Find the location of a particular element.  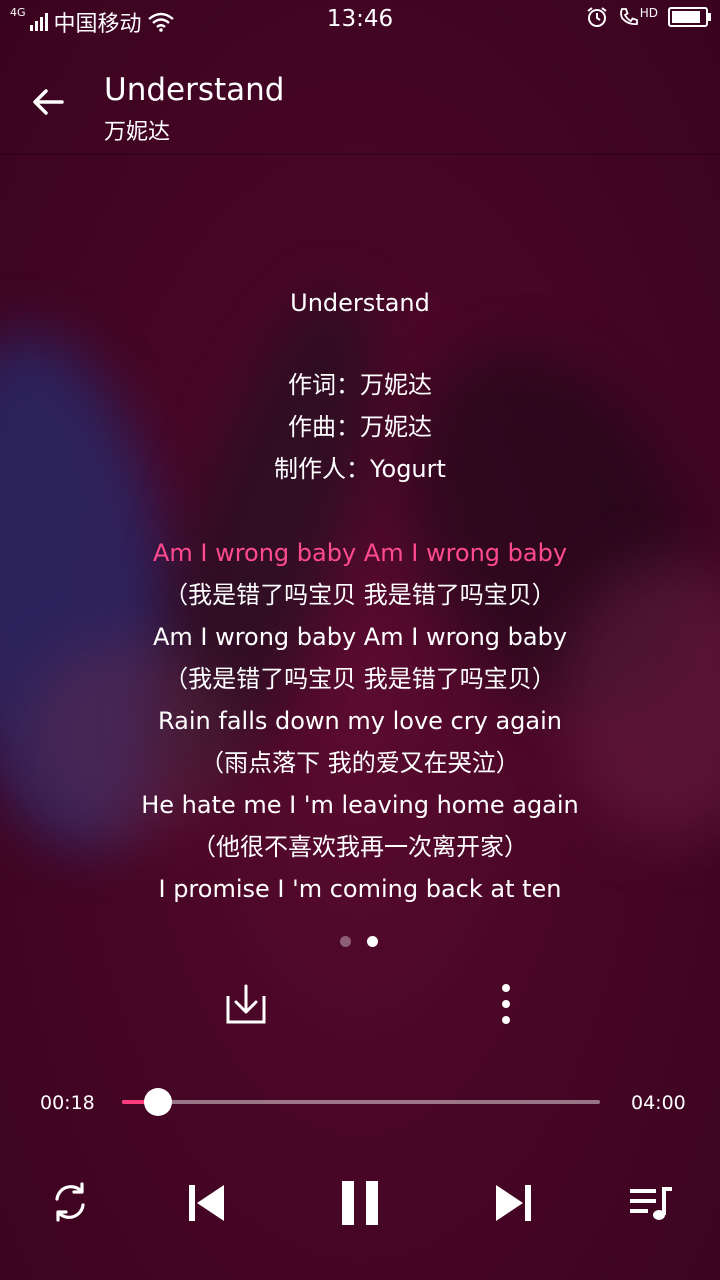

lyric-line: He hate me I 'm leaving home again is located at coordinates (360, 805).